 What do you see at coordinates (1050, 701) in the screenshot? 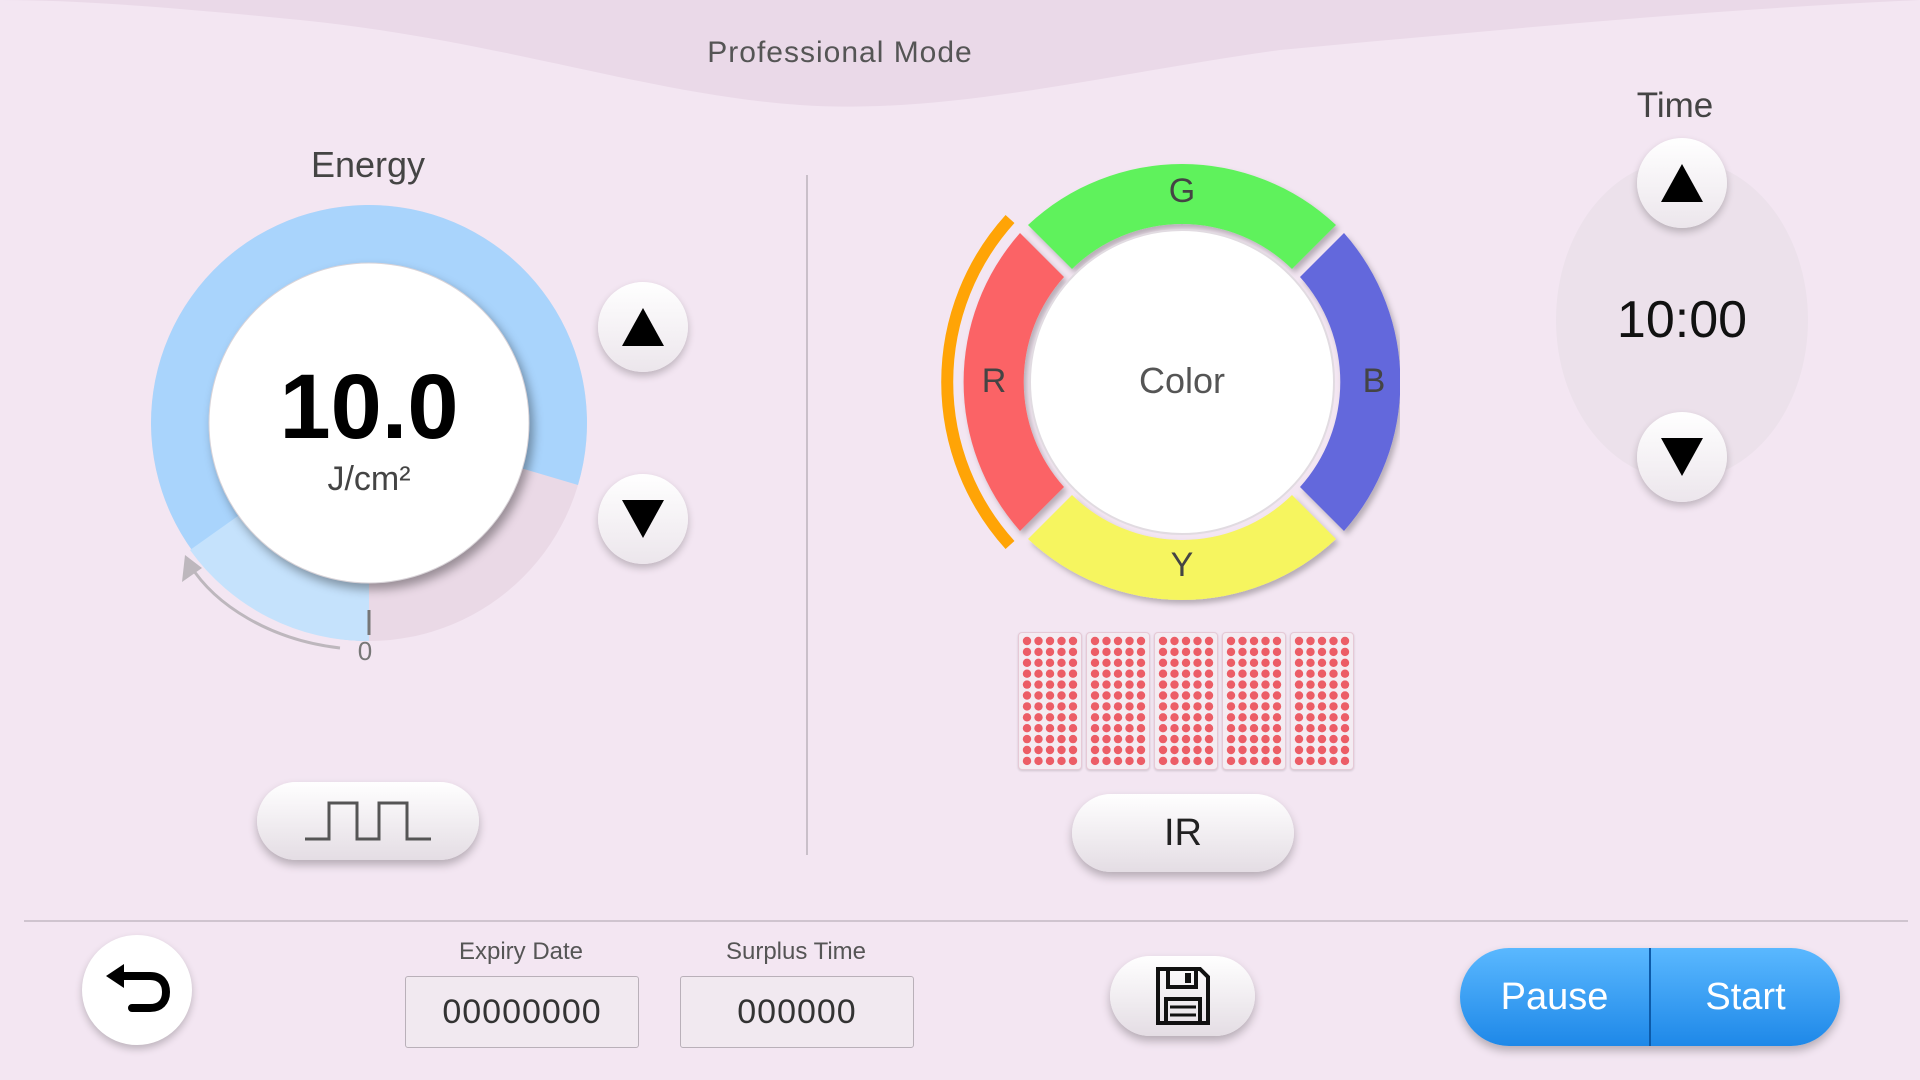
I see `led-panel` at bounding box center [1050, 701].